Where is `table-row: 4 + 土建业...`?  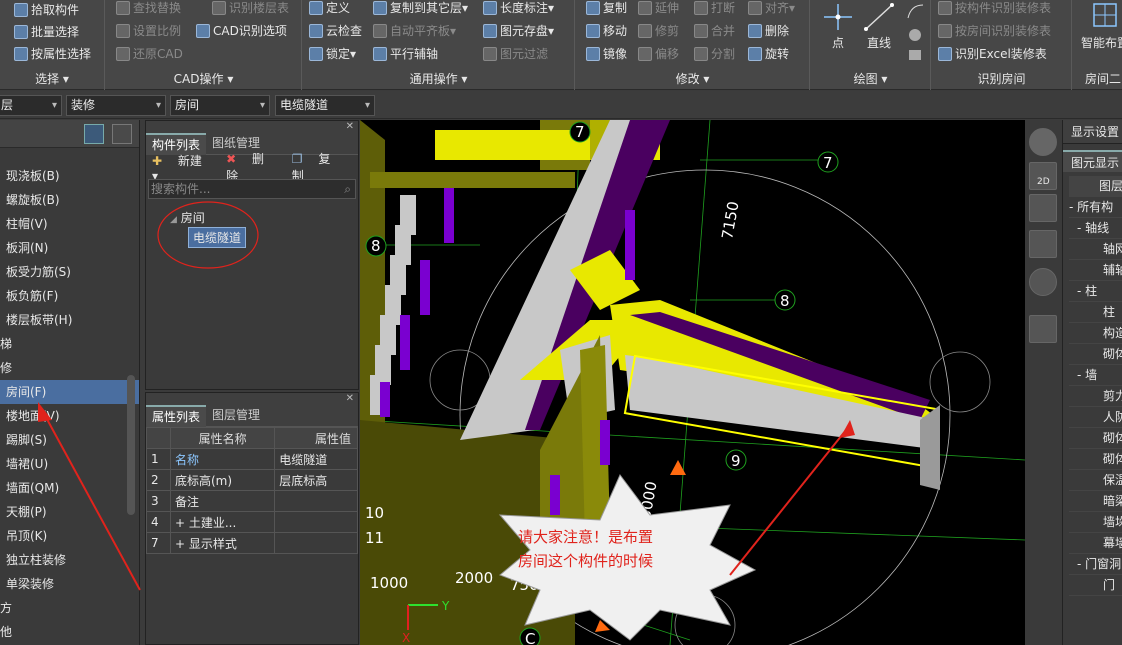 table-row: 4 + 土建业... is located at coordinates (252, 522).